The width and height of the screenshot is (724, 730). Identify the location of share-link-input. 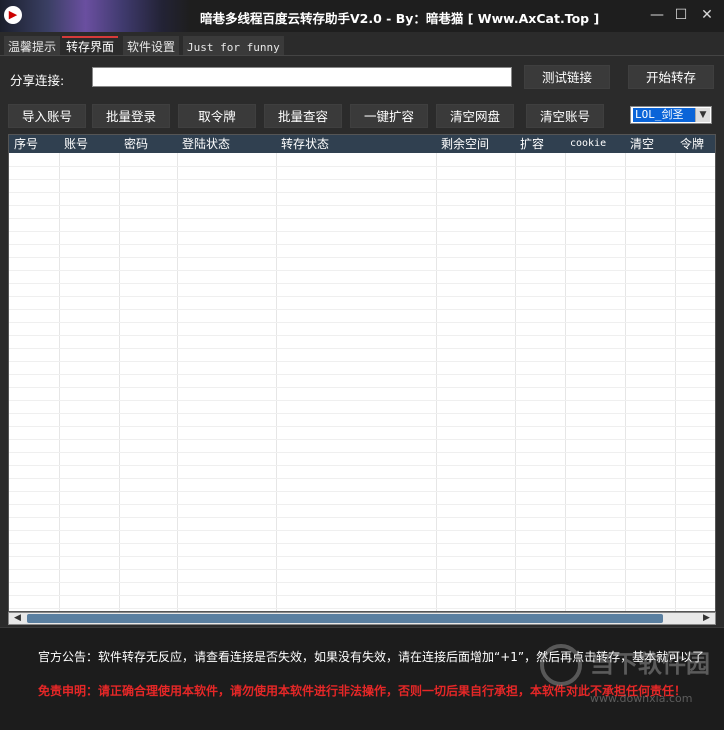
(302, 77).